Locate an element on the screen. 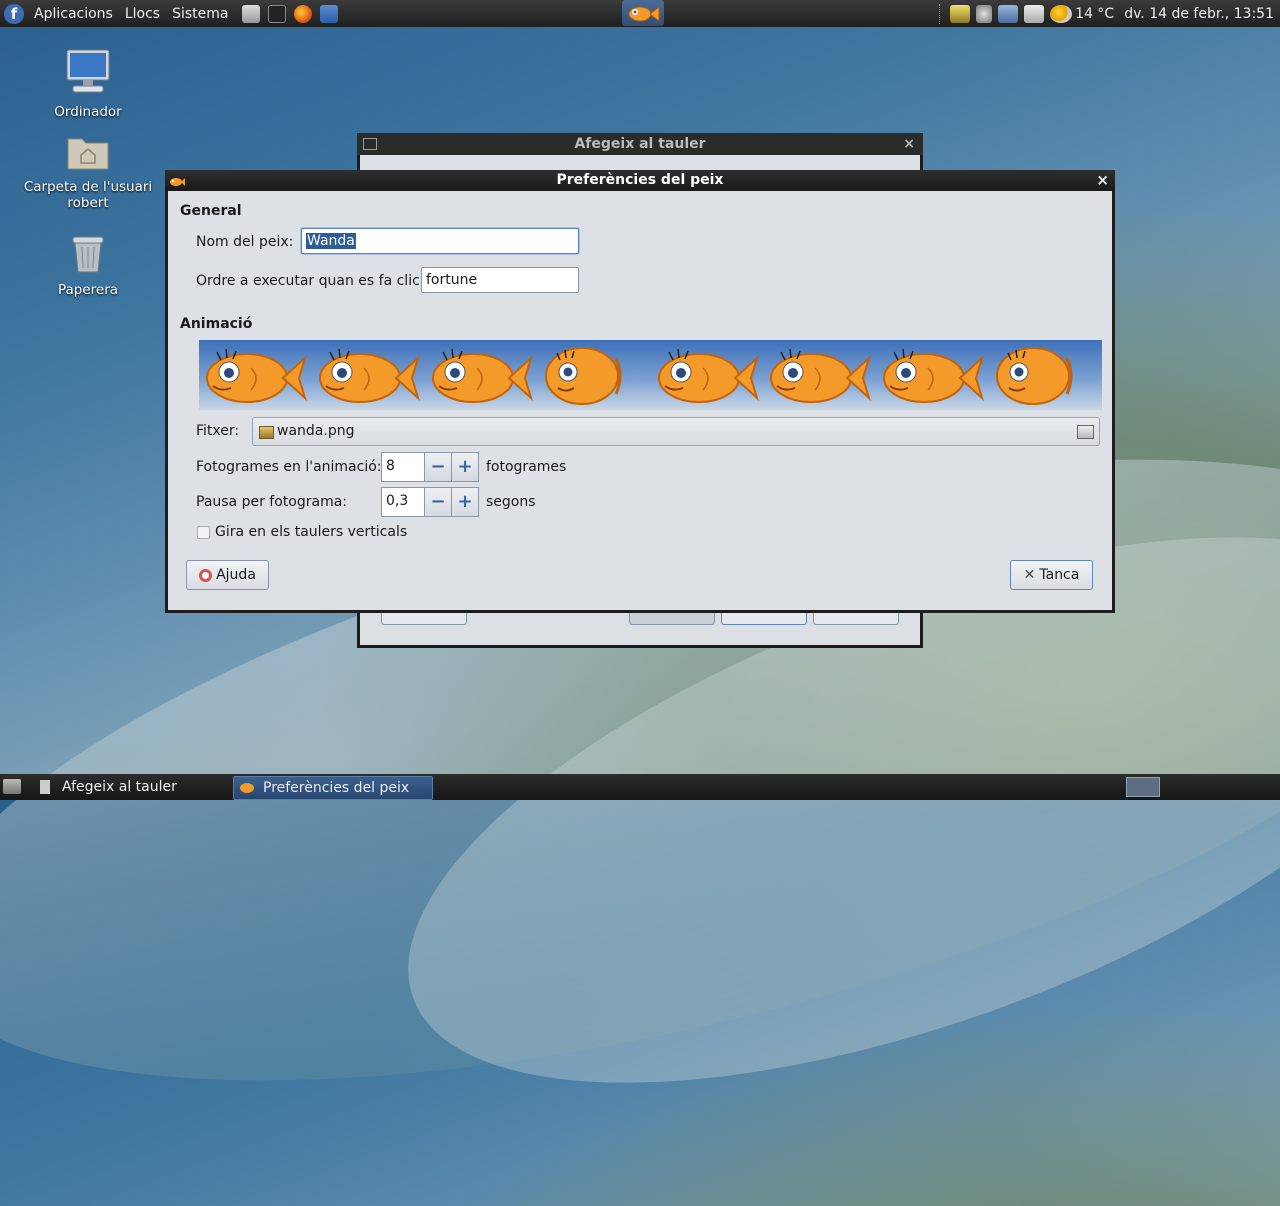 This screenshot has width=1280, height=1206. window-menu-icon is located at coordinates (370, 144).